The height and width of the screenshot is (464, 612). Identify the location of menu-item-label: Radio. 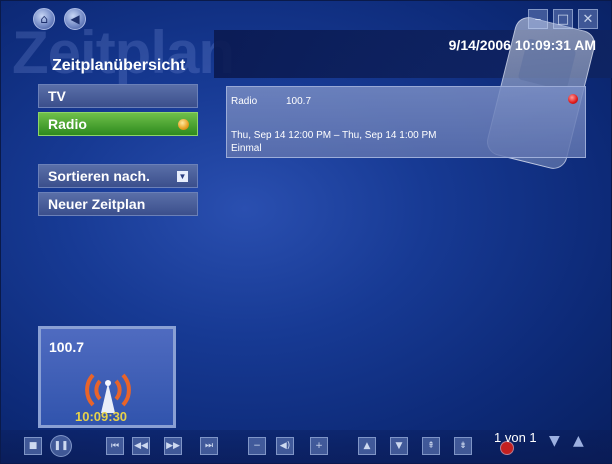
(67, 124).